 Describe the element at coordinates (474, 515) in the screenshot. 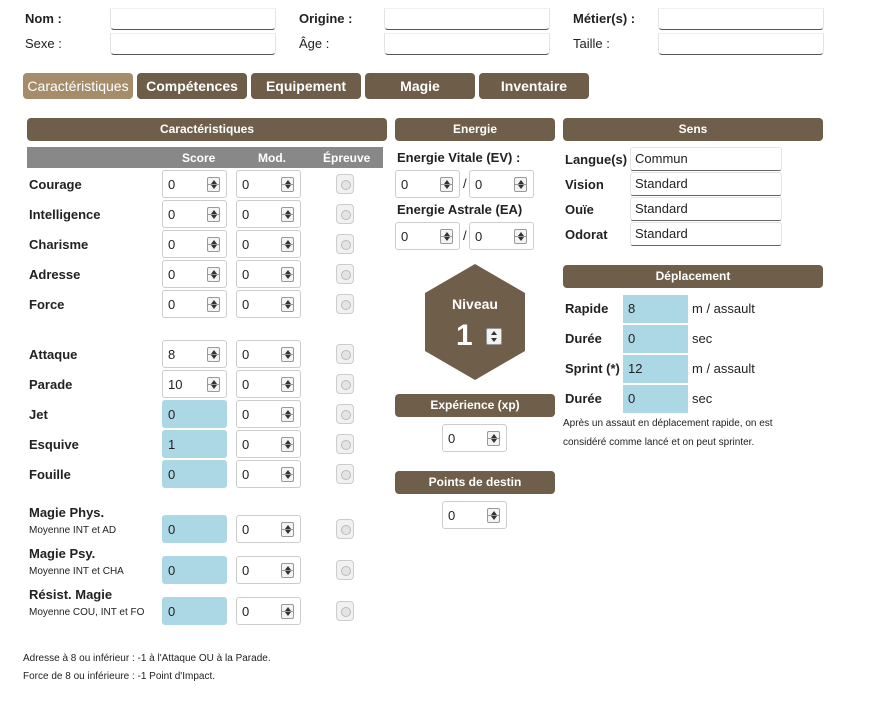

I see `destin-input: 0` at that location.